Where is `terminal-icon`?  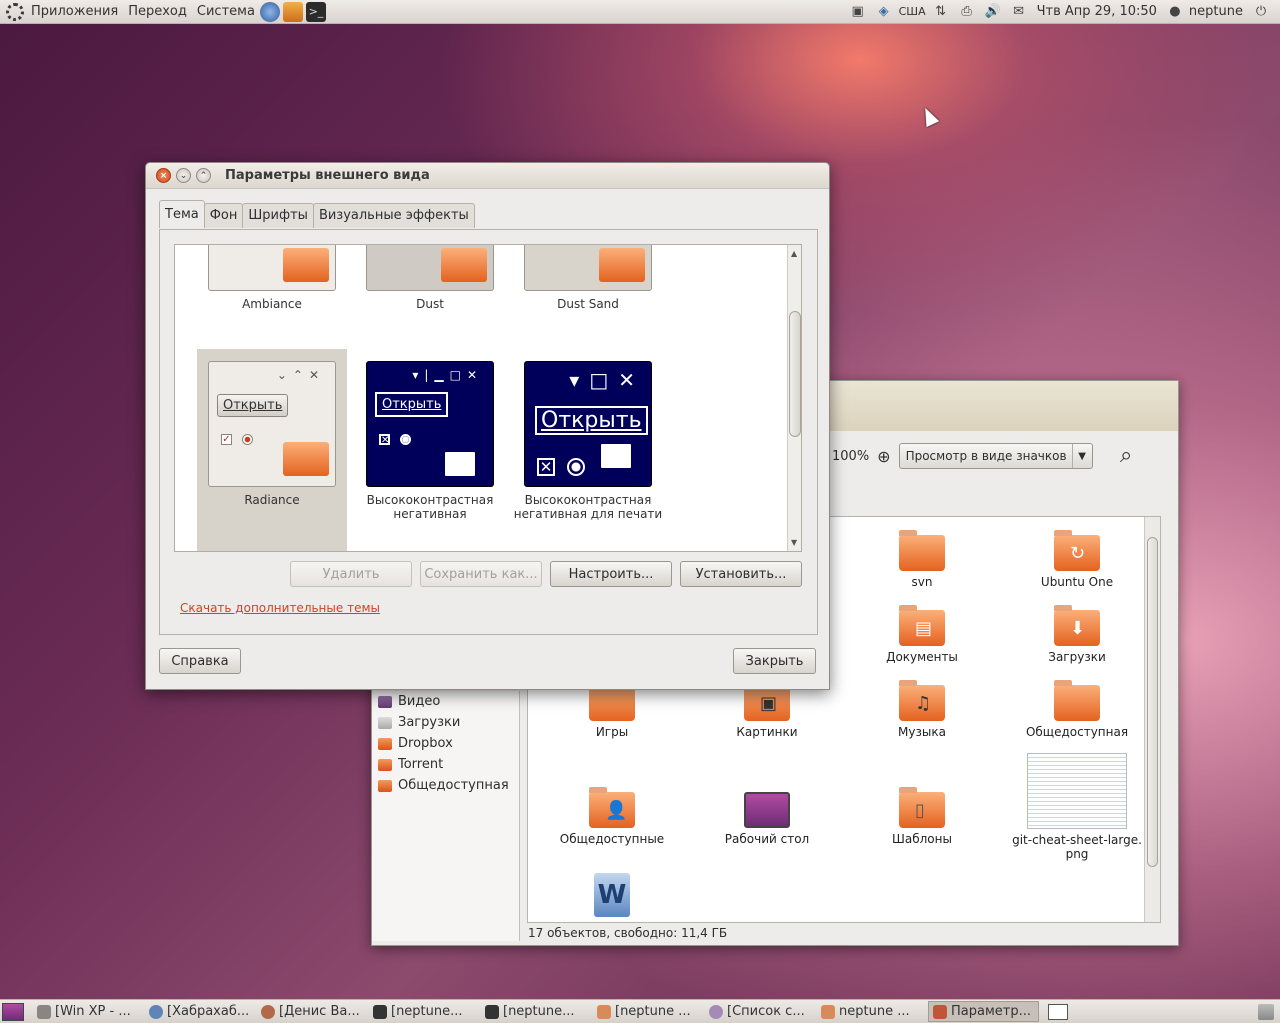
terminal-icon is located at coordinates (492, 1011).